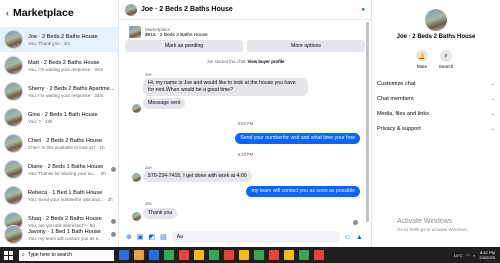 The height and width of the screenshot is (263, 500). What do you see at coordinates (395, 99) in the screenshot?
I see `accordion-label: Chat members` at bounding box center [395, 99].